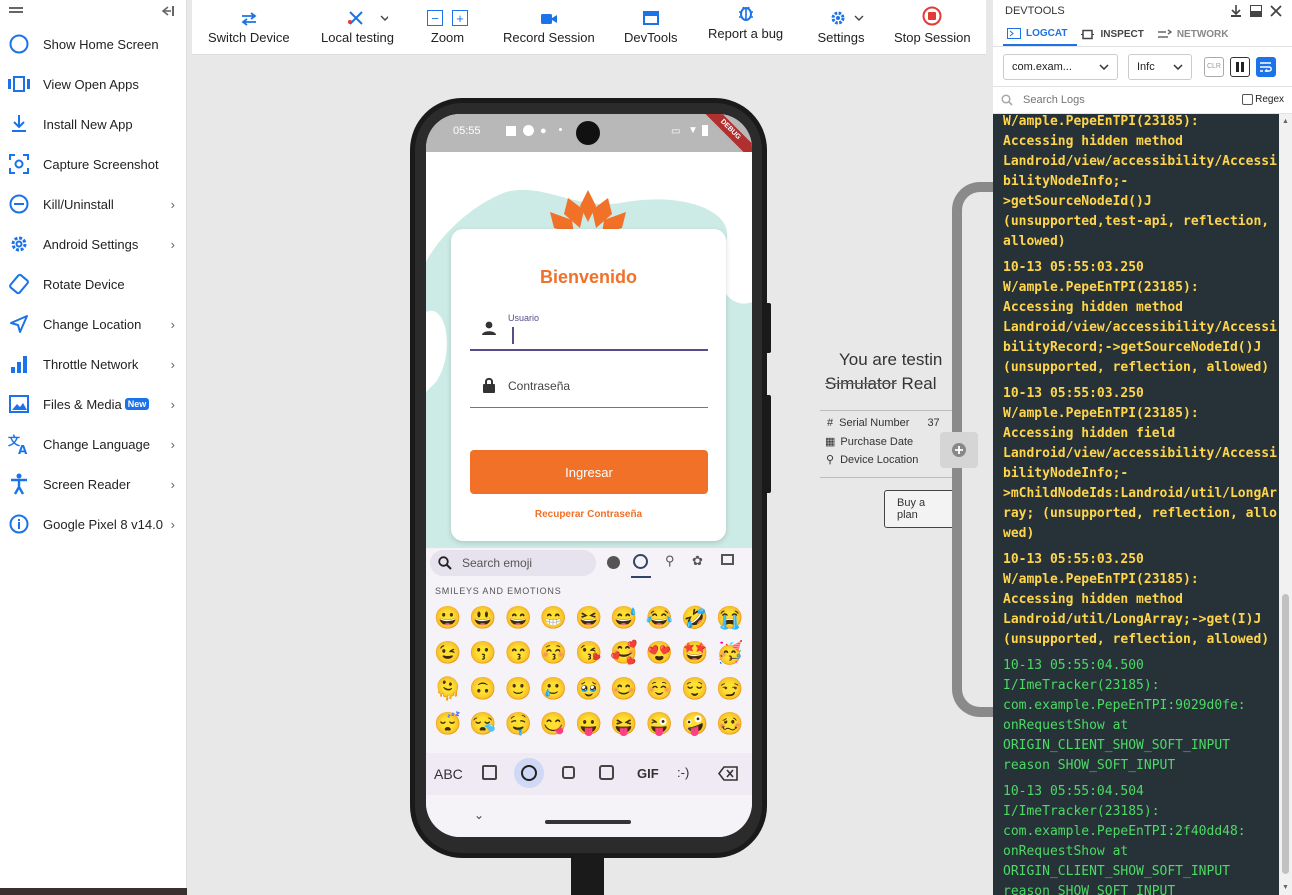 This screenshot has height=895, width=1292. I want to click on tab-logcat: LOGCAT, so click(1040, 34).